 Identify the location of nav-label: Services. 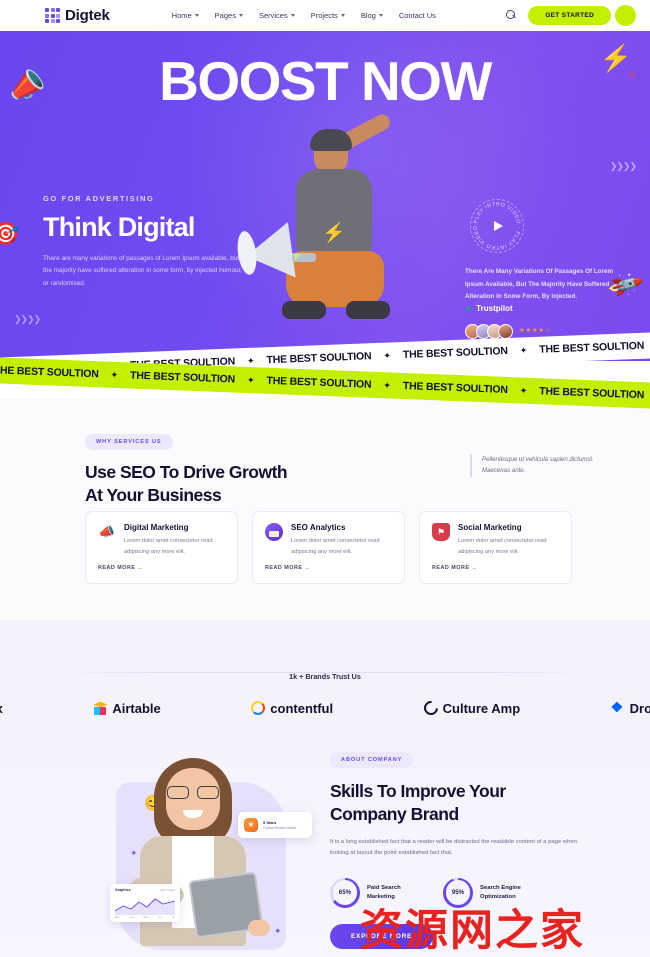
(273, 15).